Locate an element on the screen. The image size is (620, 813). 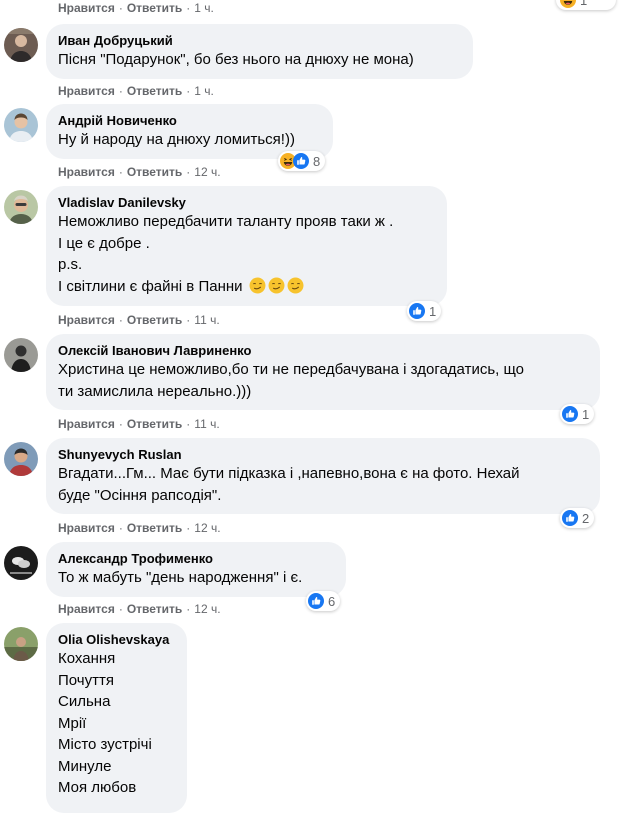
comment-actions: Нравится · Ответить · 1 ч. is located at coordinates (136, 91).